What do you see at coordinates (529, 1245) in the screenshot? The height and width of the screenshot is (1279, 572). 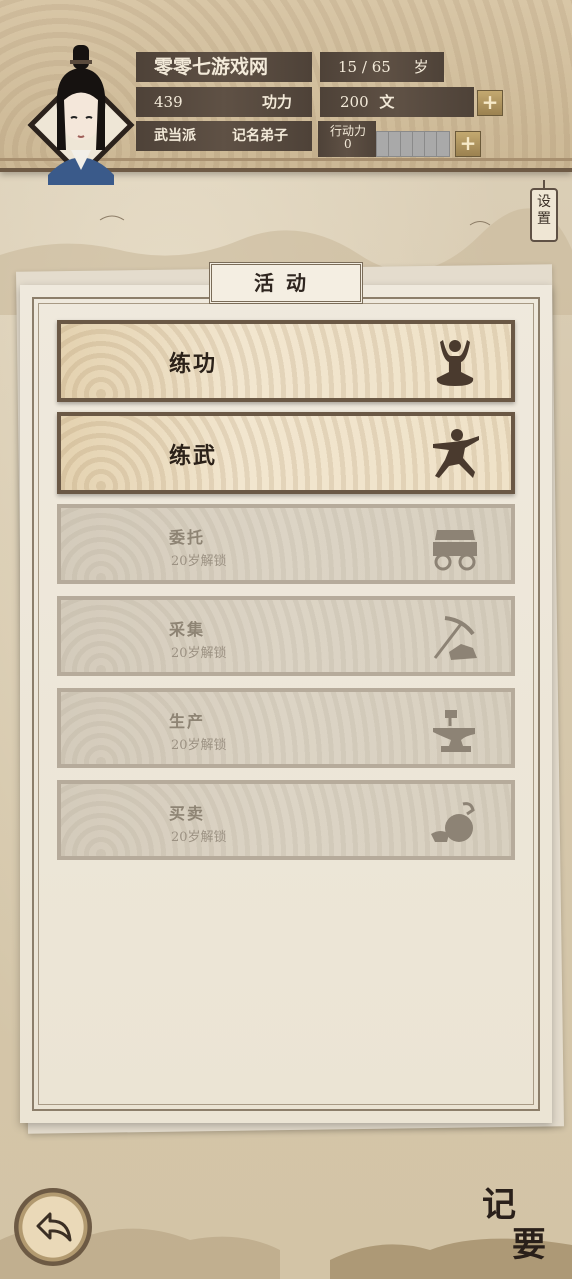 I see `notes-char-2: 要` at bounding box center [529, 1245].